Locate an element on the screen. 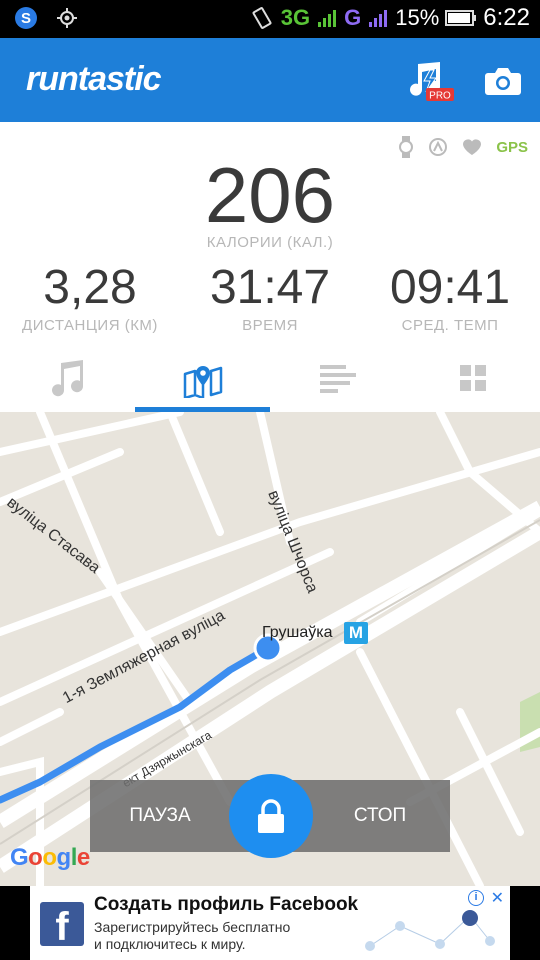 This screenshot has height=960, width=540. google-attribution: Google is located at coordinates (50, 857).